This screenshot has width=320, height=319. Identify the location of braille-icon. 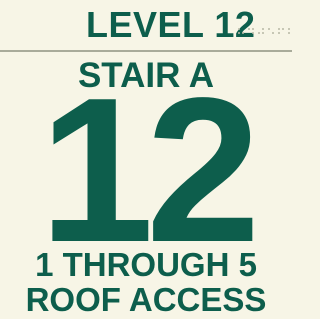
(264, 32).